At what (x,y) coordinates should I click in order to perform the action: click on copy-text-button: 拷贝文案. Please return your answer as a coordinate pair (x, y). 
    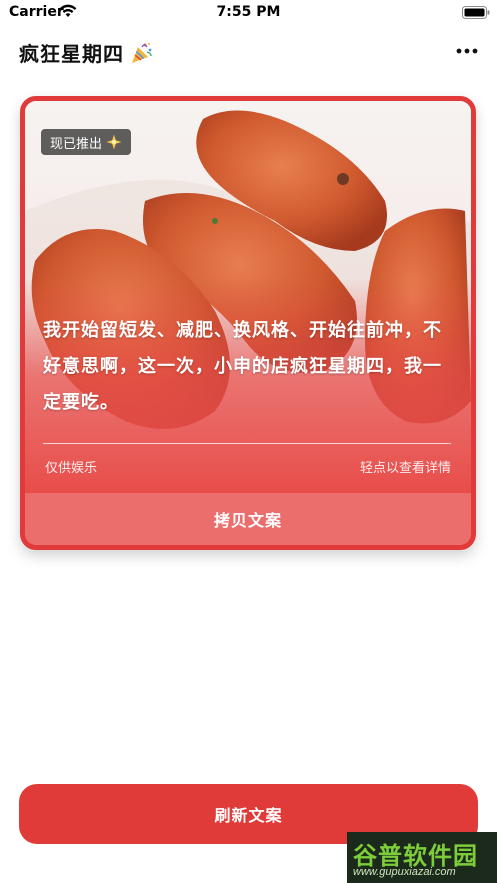
    Looking at the image, I should click on (248, 519).